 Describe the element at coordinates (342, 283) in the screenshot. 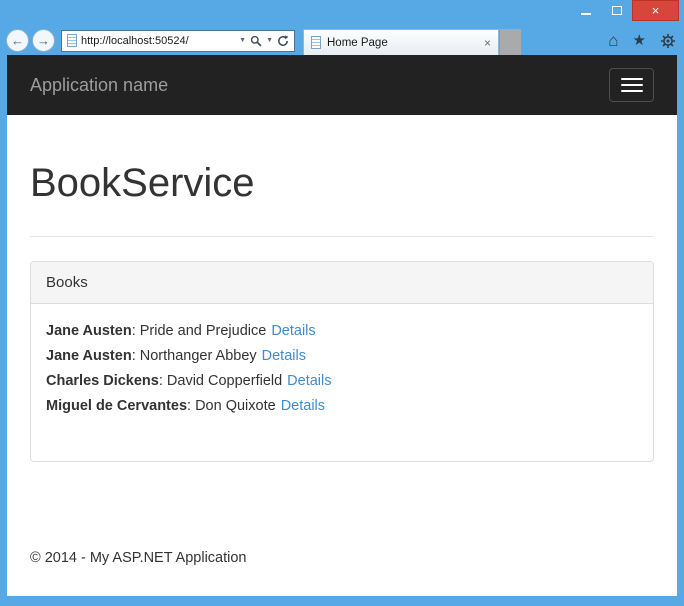

I see `panel-heading: Books` at that location.